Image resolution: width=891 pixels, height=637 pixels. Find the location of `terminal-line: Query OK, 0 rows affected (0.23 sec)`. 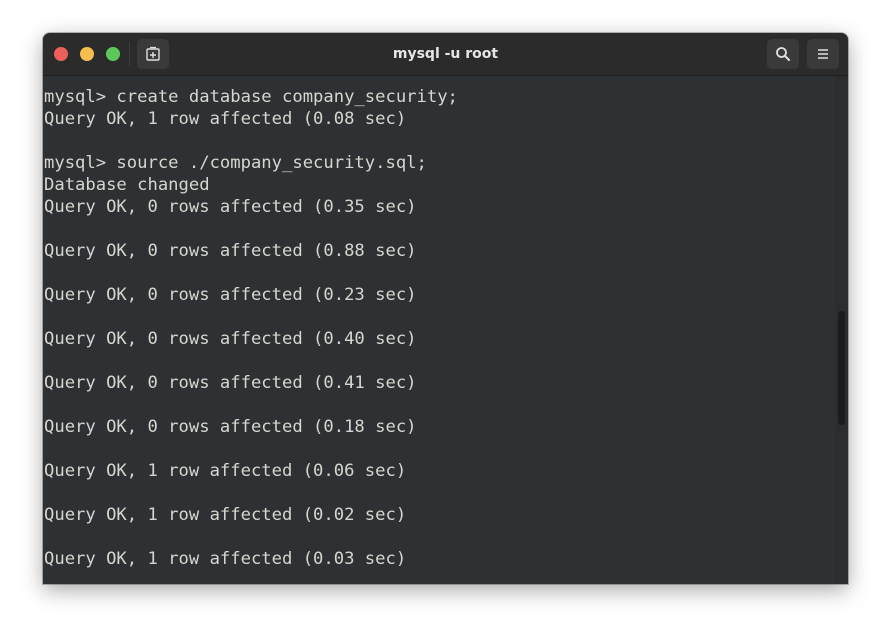

terminal-line: Query OK, 0 rows affected (0.23 sec) is located at coordinates (230, 295).